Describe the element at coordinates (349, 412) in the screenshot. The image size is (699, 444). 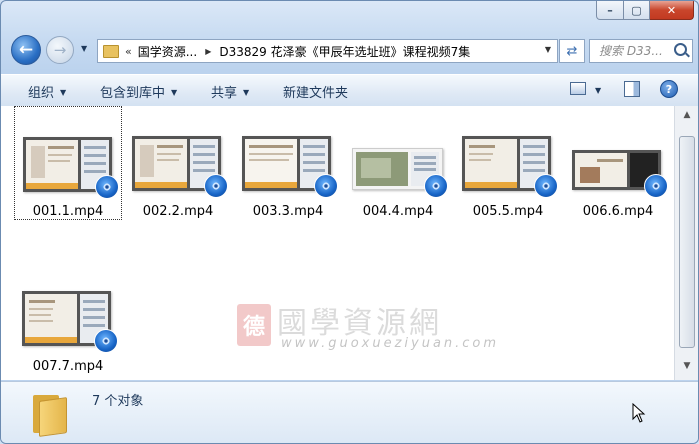
I see `details-pane: 7 个对象` at that location.